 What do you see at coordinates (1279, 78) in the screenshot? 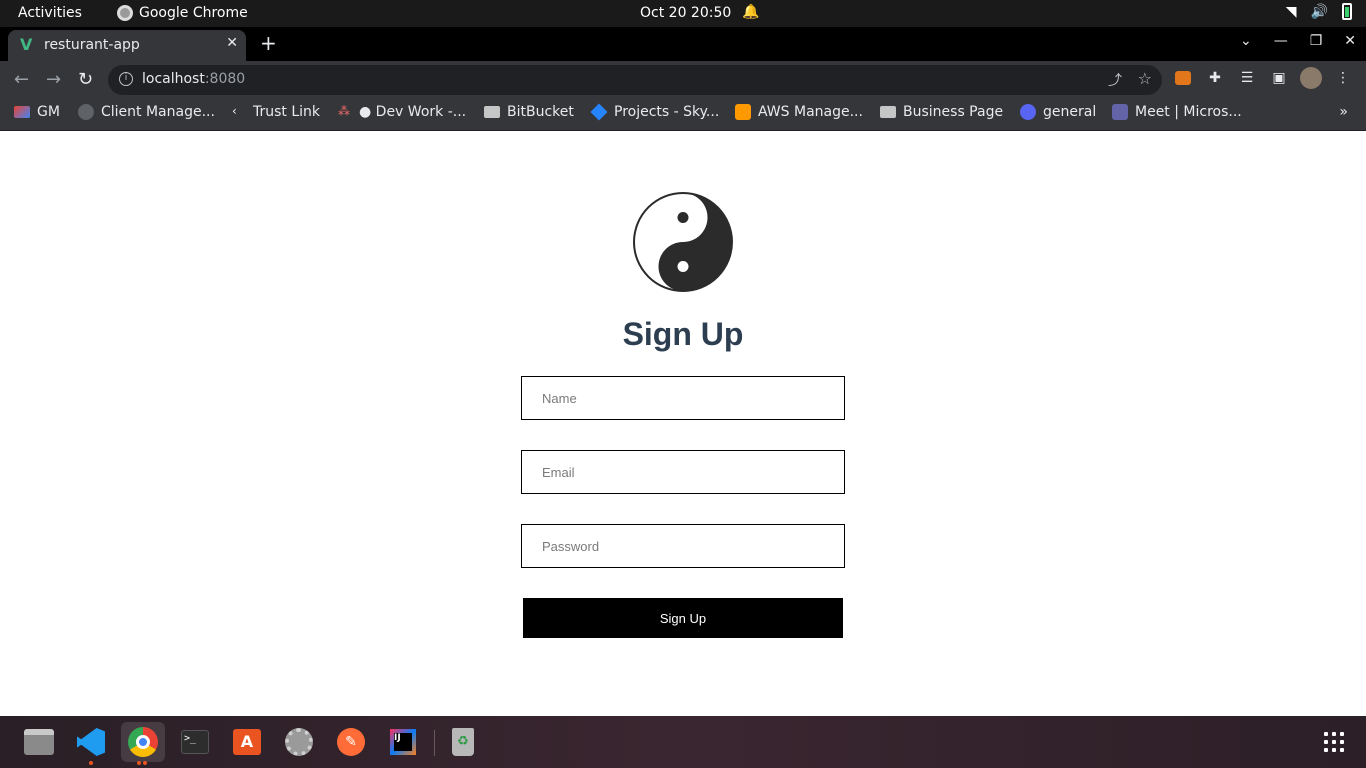
I see `side-panel-icon: ▣` at bounding box center [1279, 78].